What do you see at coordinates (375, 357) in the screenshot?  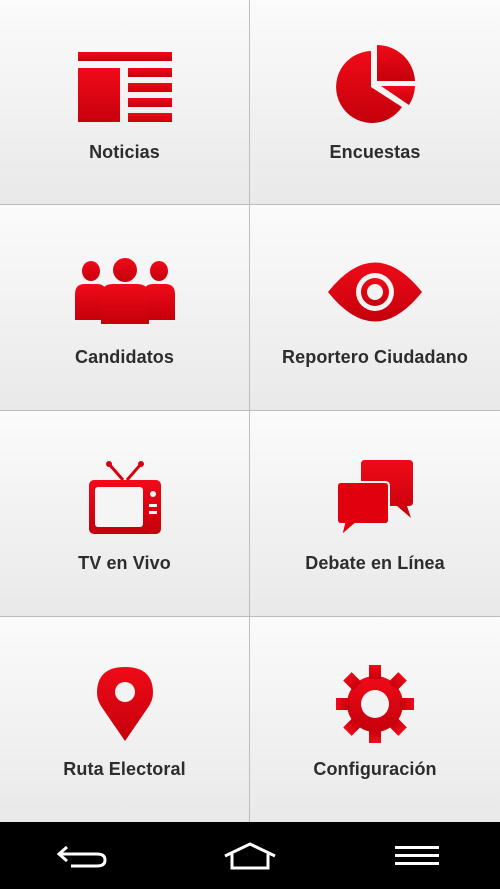 I see `tile-label: Reportero Ciudadano` at bounding box center [375, 357].